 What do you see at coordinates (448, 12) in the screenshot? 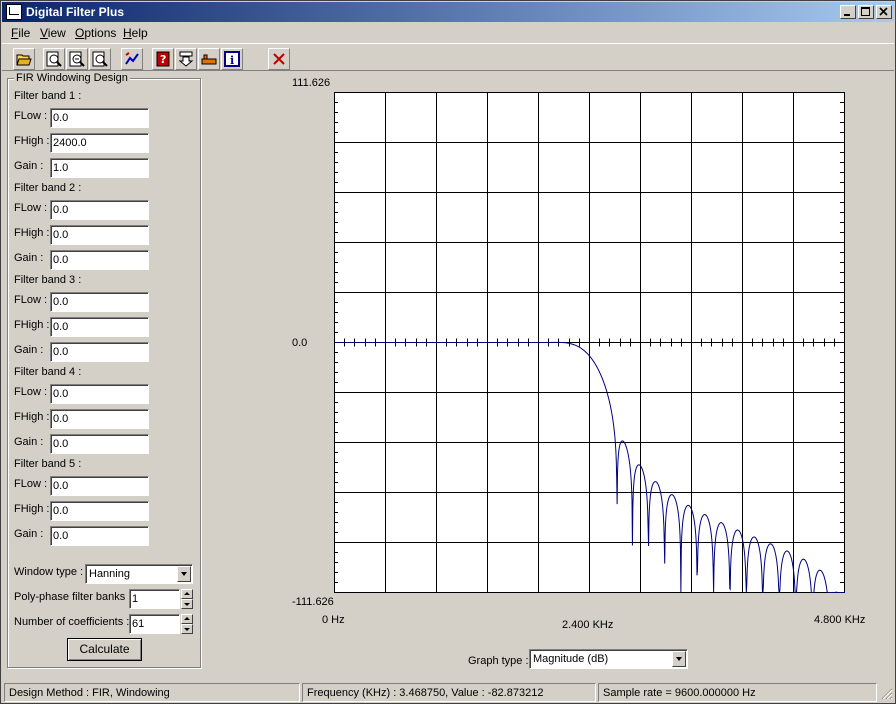
I see `title-bar: Digital Filter Plus` at bounding box center [448, 12].